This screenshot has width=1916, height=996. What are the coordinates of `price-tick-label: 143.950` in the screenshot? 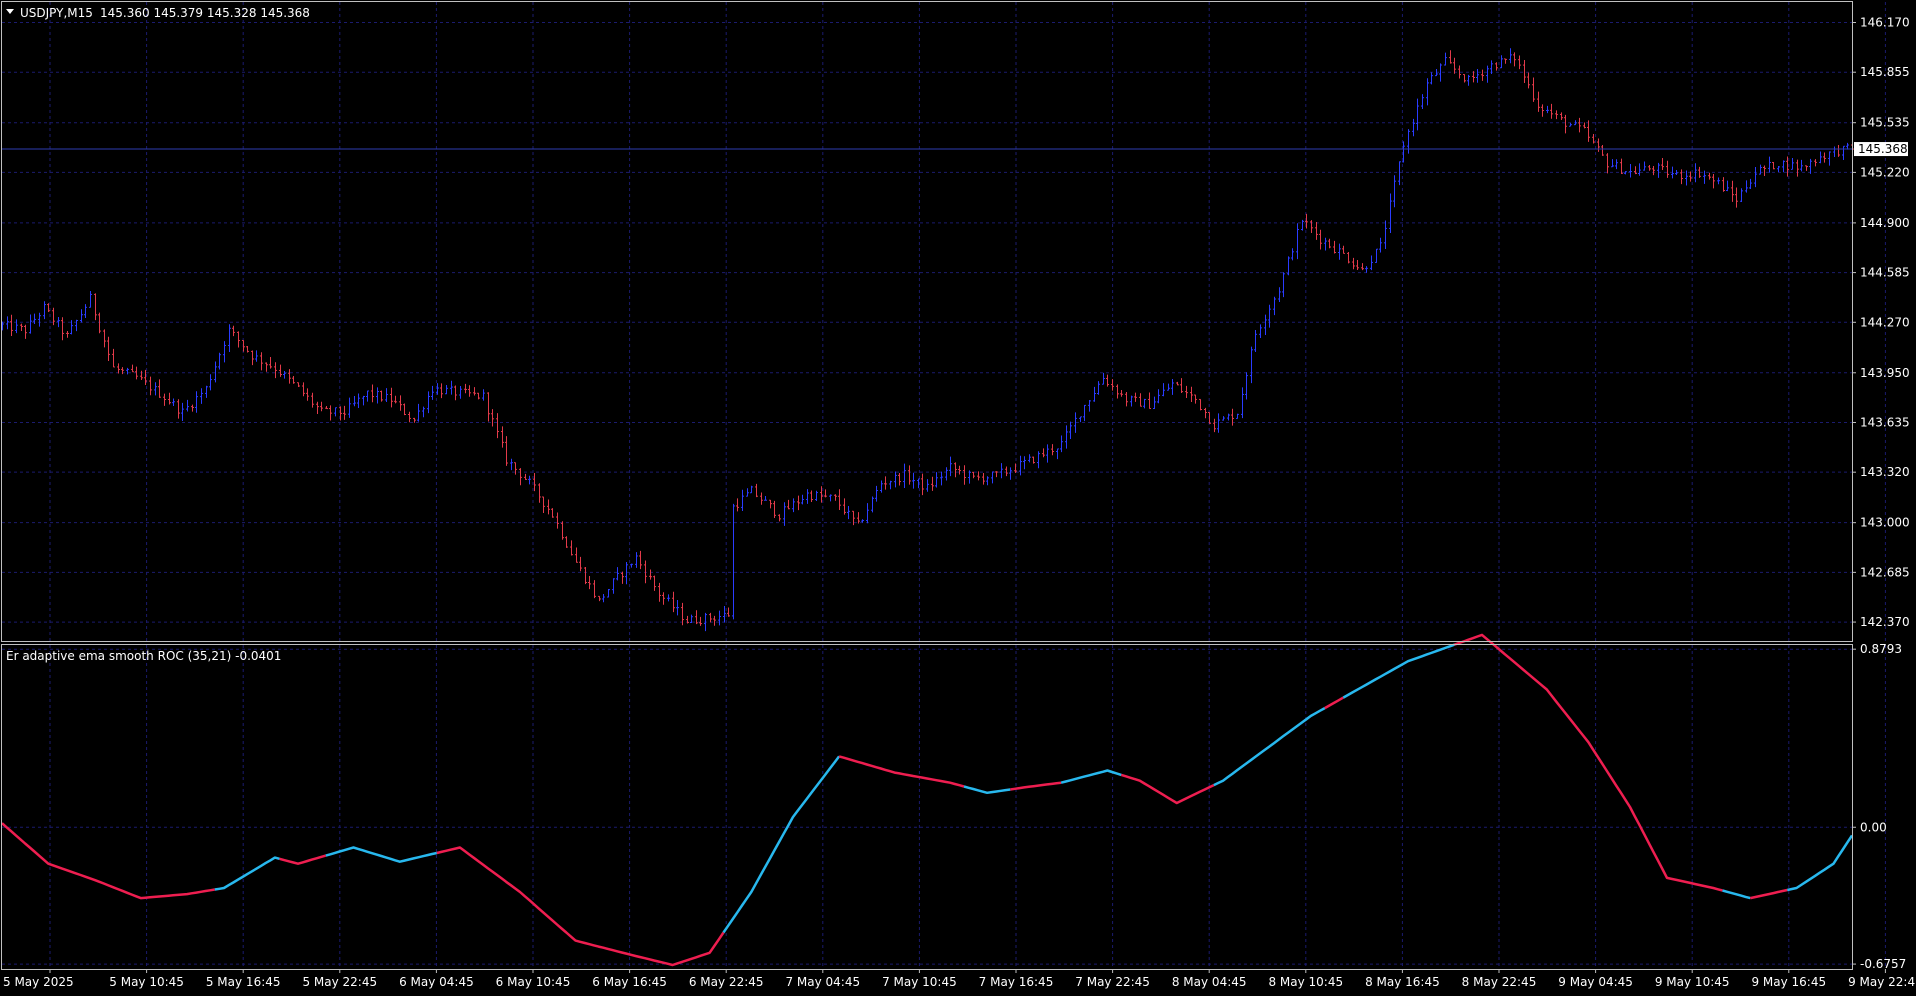 It's located at (1885, 373).